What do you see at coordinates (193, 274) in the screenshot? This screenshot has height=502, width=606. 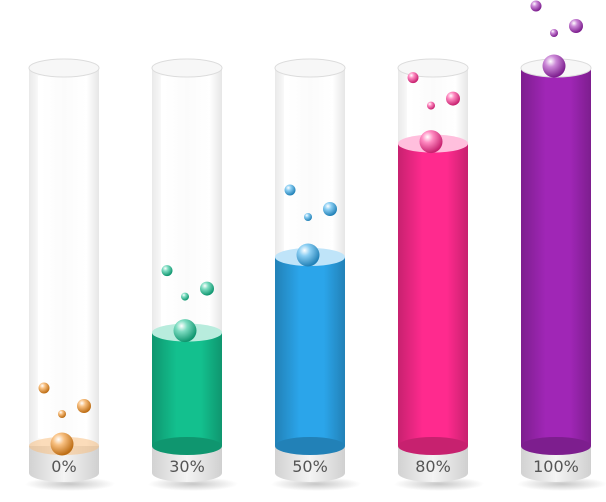 I see `tube-30%: 30%` at bounding box center [193, 274].